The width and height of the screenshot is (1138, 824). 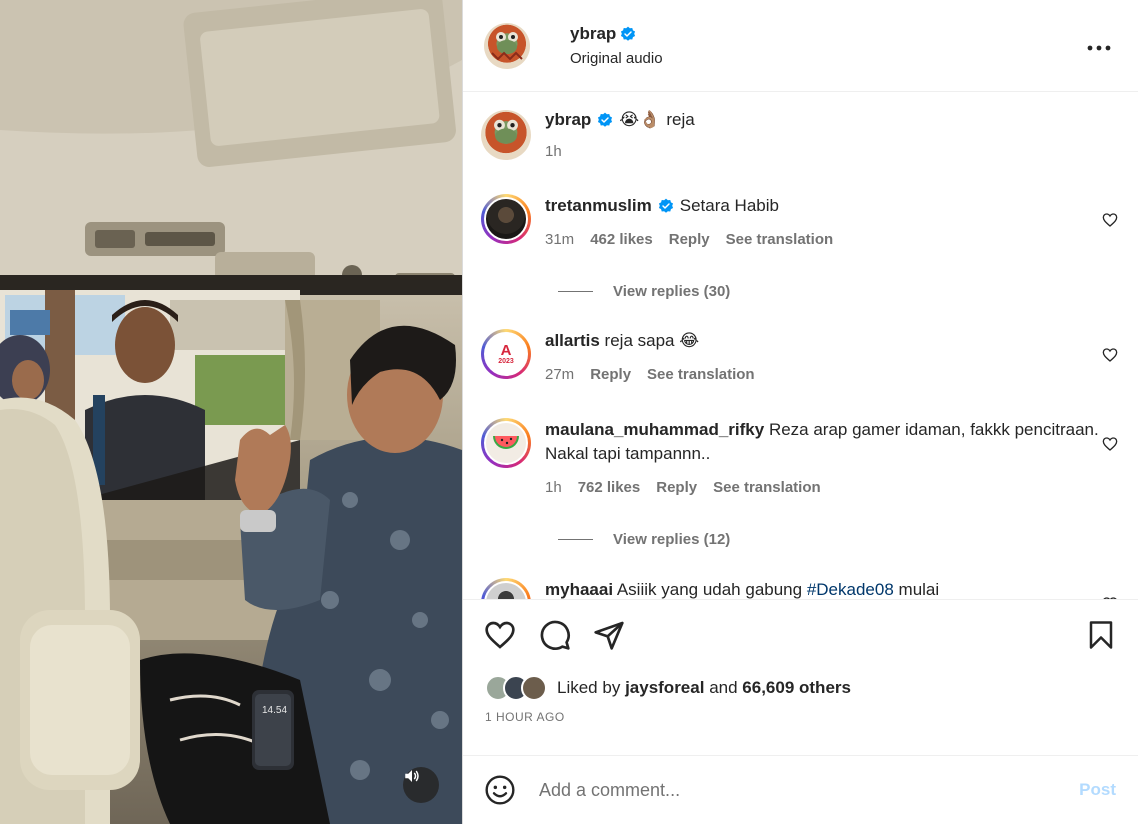 I want to click on post-comment-button: Post, so click(x=1097, y=790).